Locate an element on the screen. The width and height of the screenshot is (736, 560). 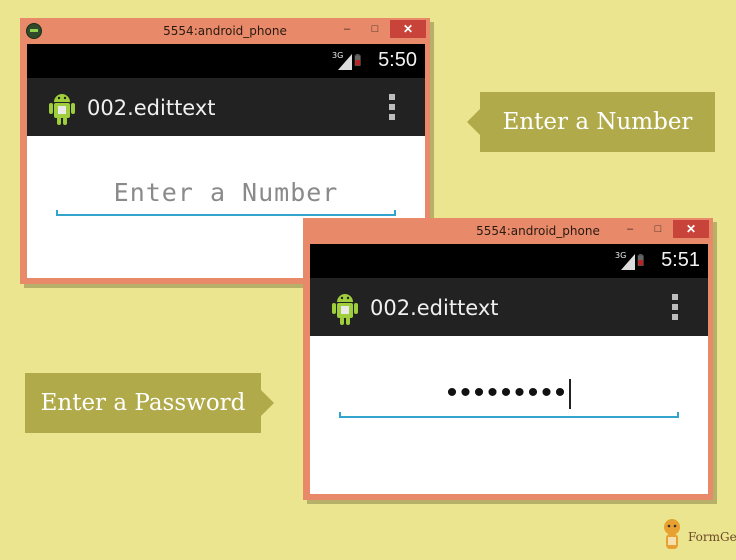
callout-enter-number: Enter a Number is located at coordinates (591, 122).